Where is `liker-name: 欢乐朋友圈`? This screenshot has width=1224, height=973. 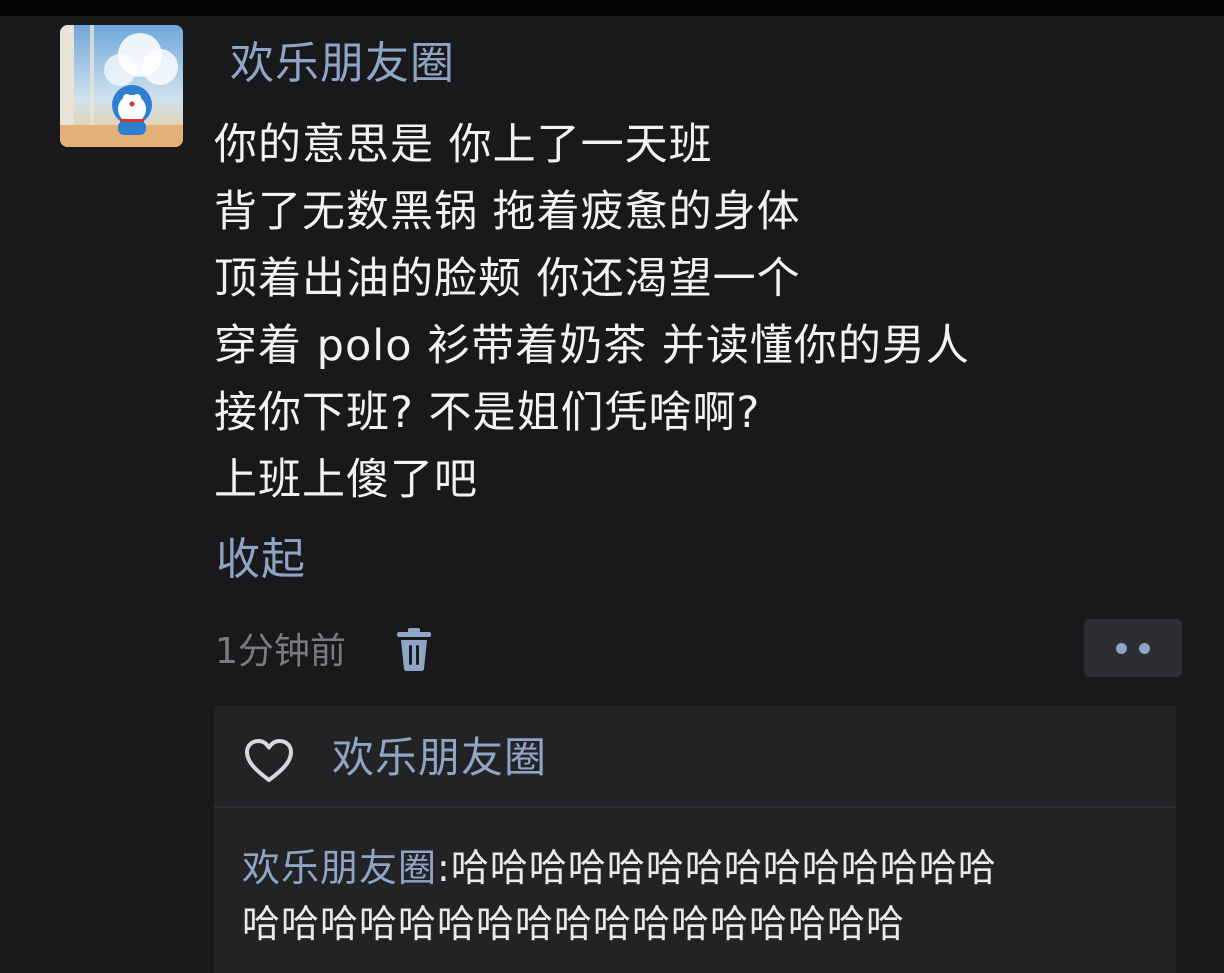
liker-name: 欢乐朋友圈 is located at coordinates (439, 758).